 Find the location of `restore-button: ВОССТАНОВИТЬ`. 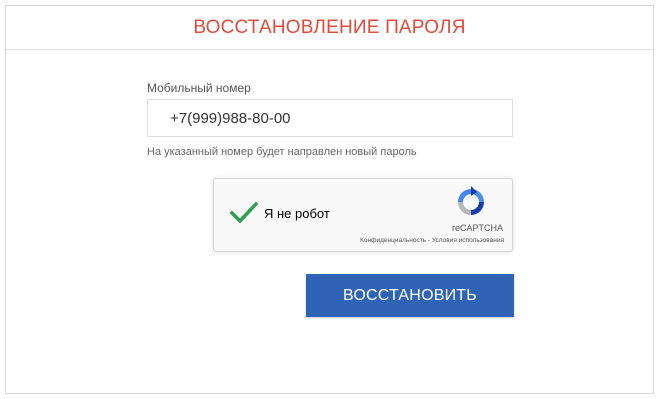

restore-button: ВОССТАНОВИТЬ is located at coordinates (410, 295).